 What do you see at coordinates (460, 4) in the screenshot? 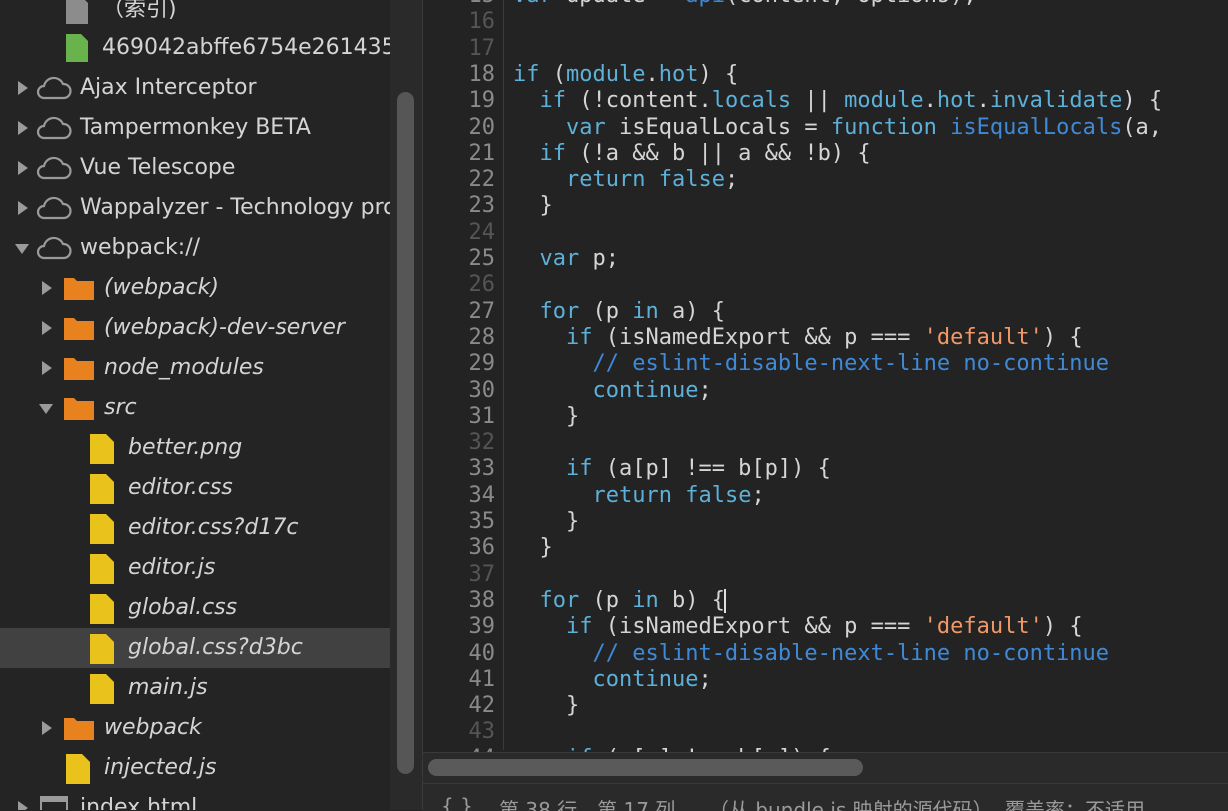
I see `line-number: 15` at bounding box center [460, 4].